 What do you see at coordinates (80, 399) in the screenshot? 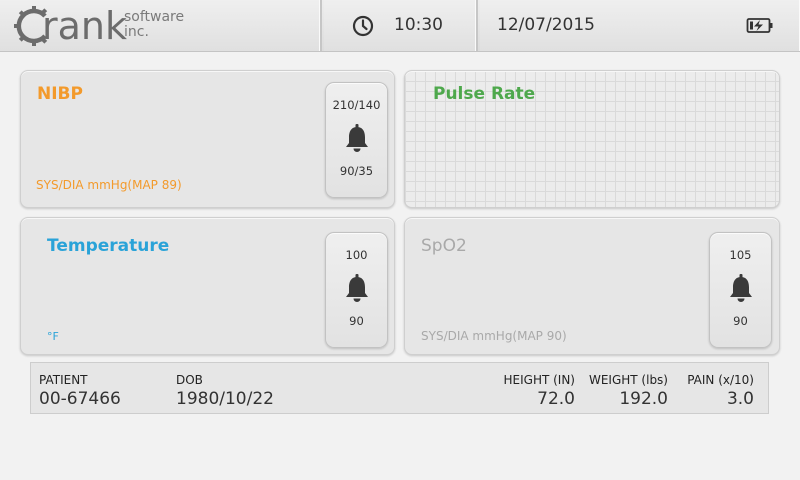
I see `patient-id-value: 00-67466` at bounding box center [80, 399].